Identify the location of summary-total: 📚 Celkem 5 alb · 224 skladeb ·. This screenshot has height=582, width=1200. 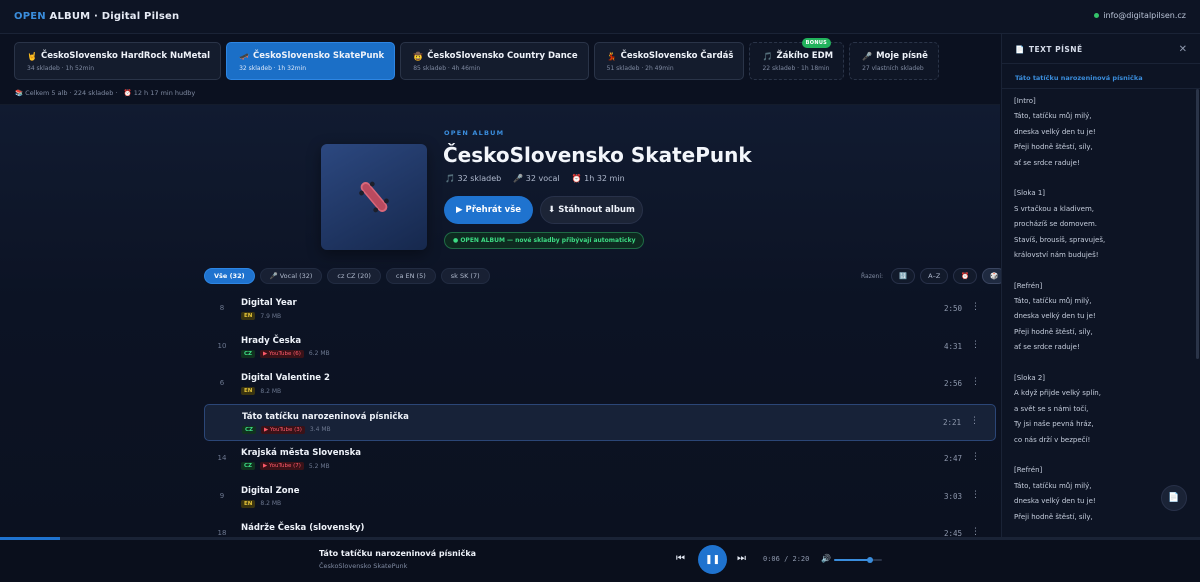
(66, 93).